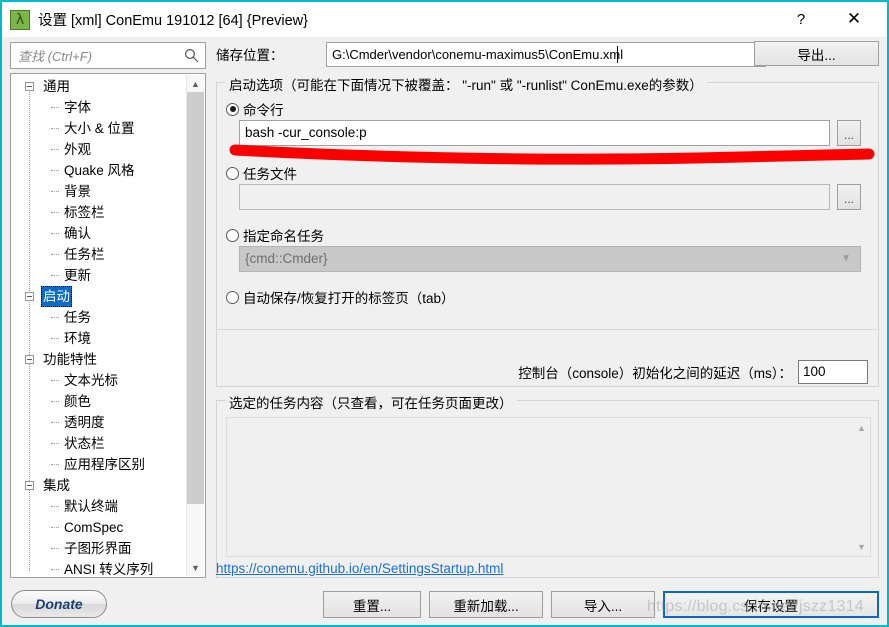 This screenshot has width=889, height=627. I want to click on tree-item-4: Quake 风格, so click(99, 170).